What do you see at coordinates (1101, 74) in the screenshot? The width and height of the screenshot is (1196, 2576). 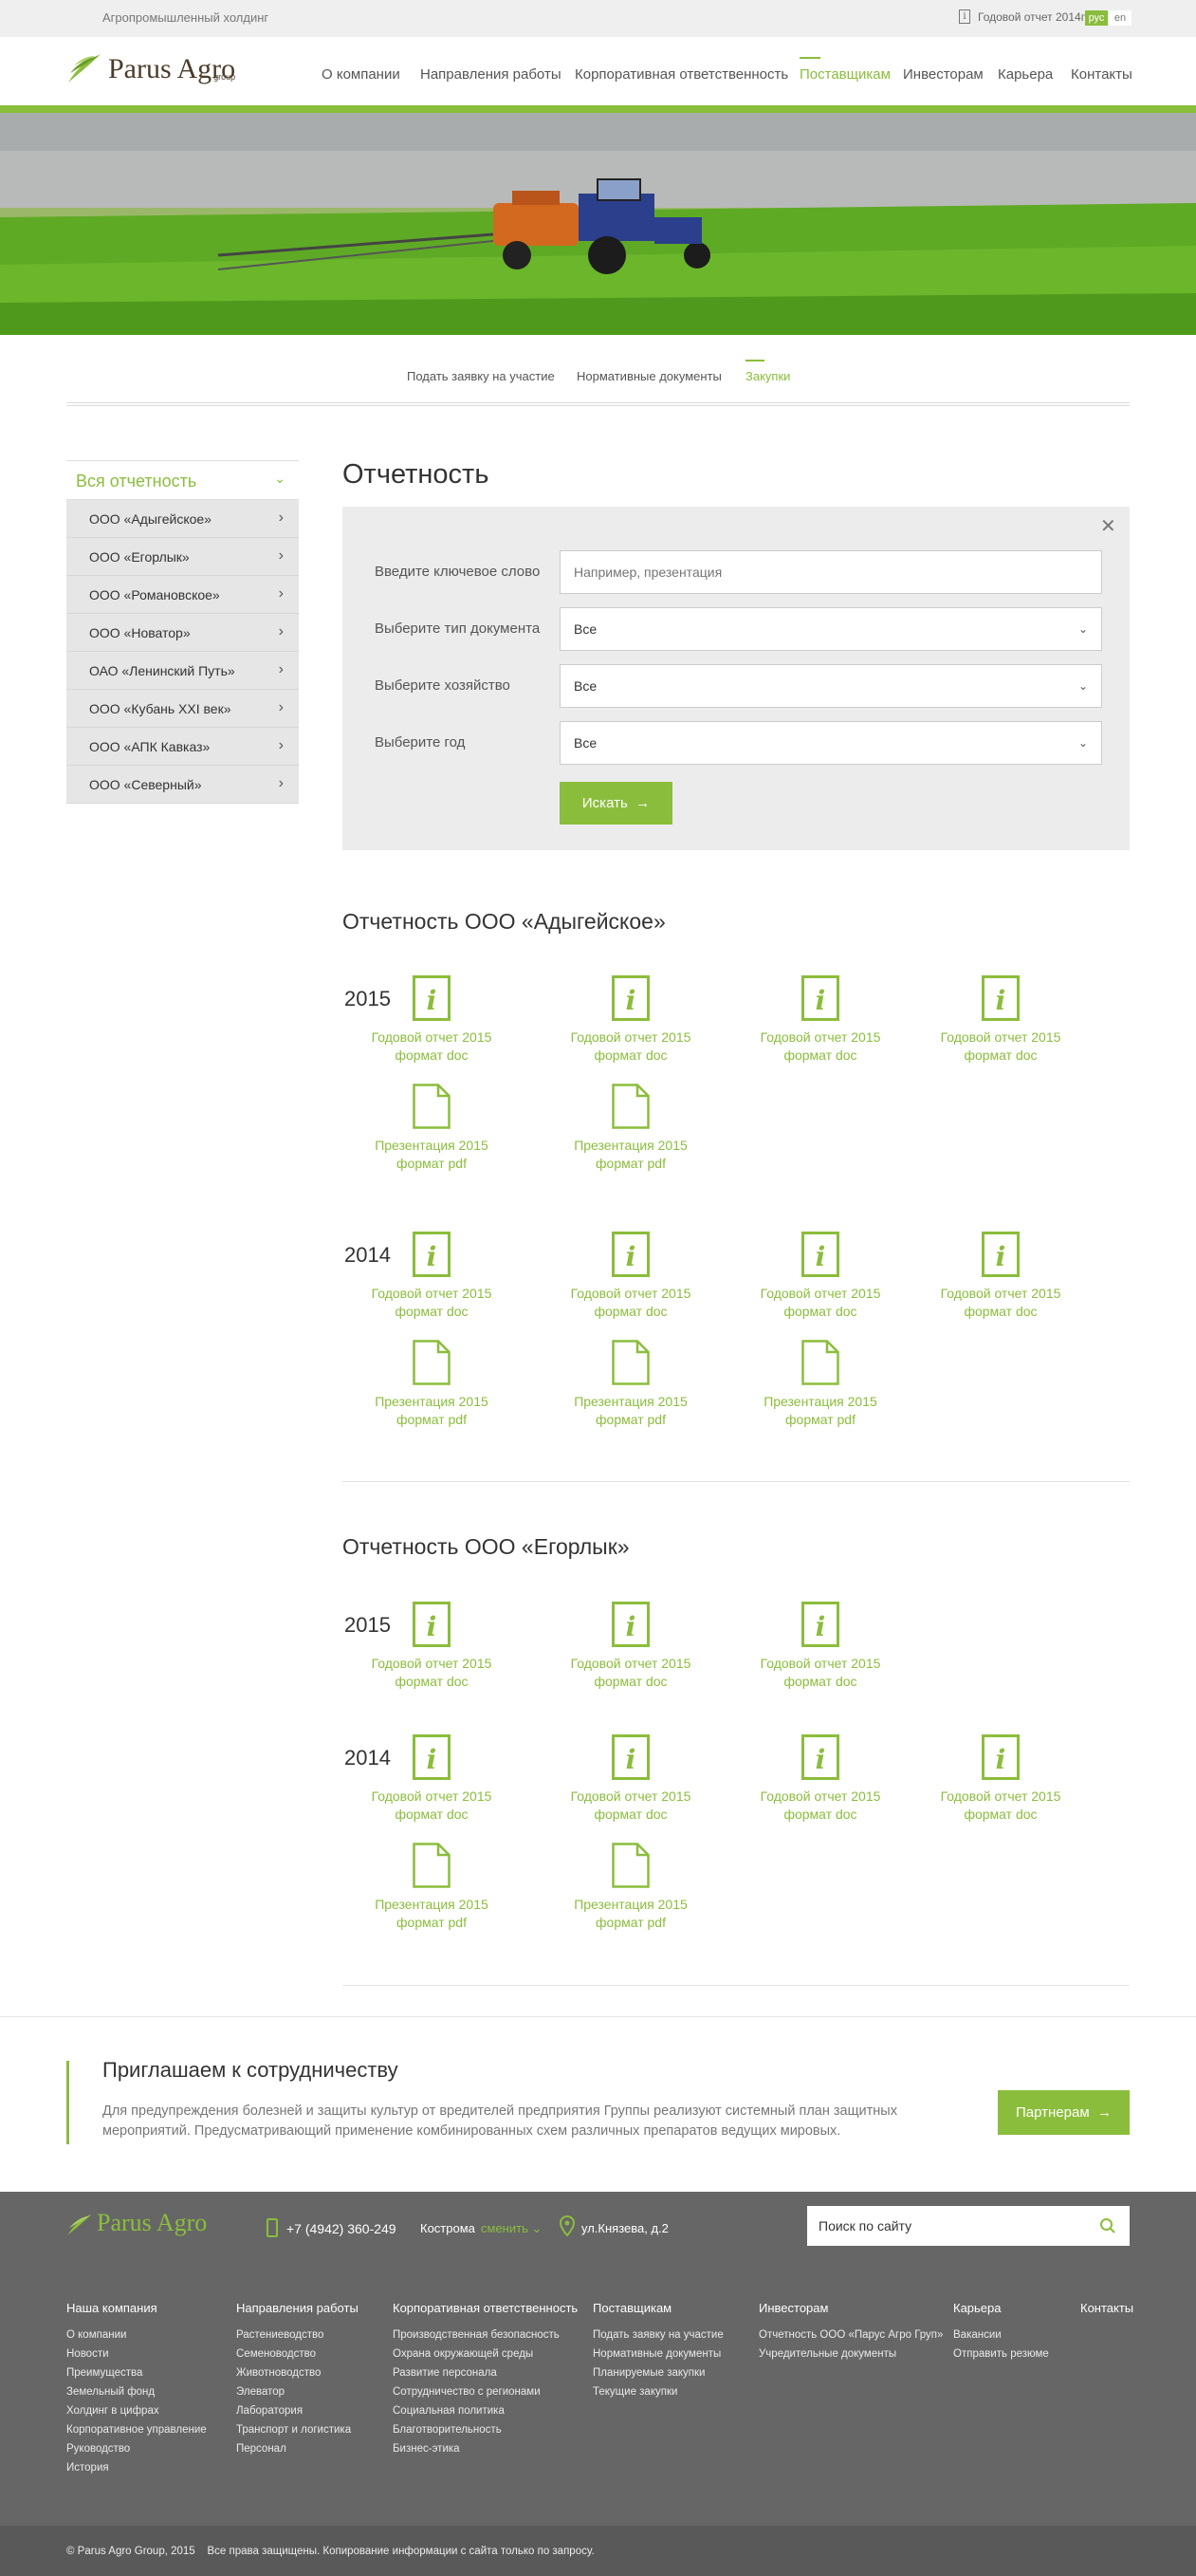 I see `nav-contacts: Контакты` at bounding box center [1101, 74].